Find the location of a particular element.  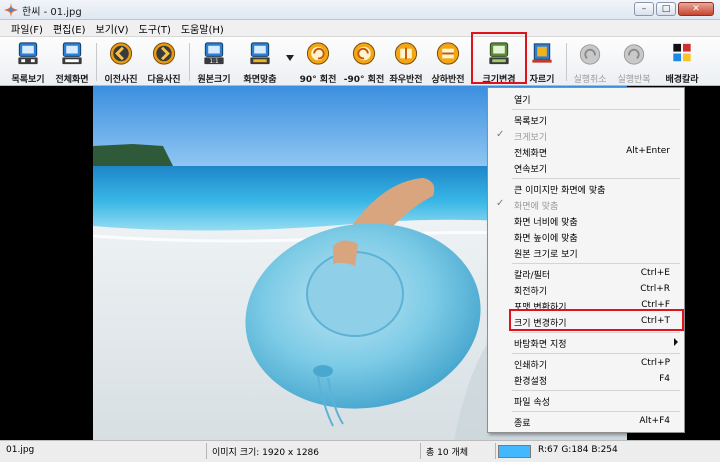

rotate-right-icon is located at coordinates (318, 53).